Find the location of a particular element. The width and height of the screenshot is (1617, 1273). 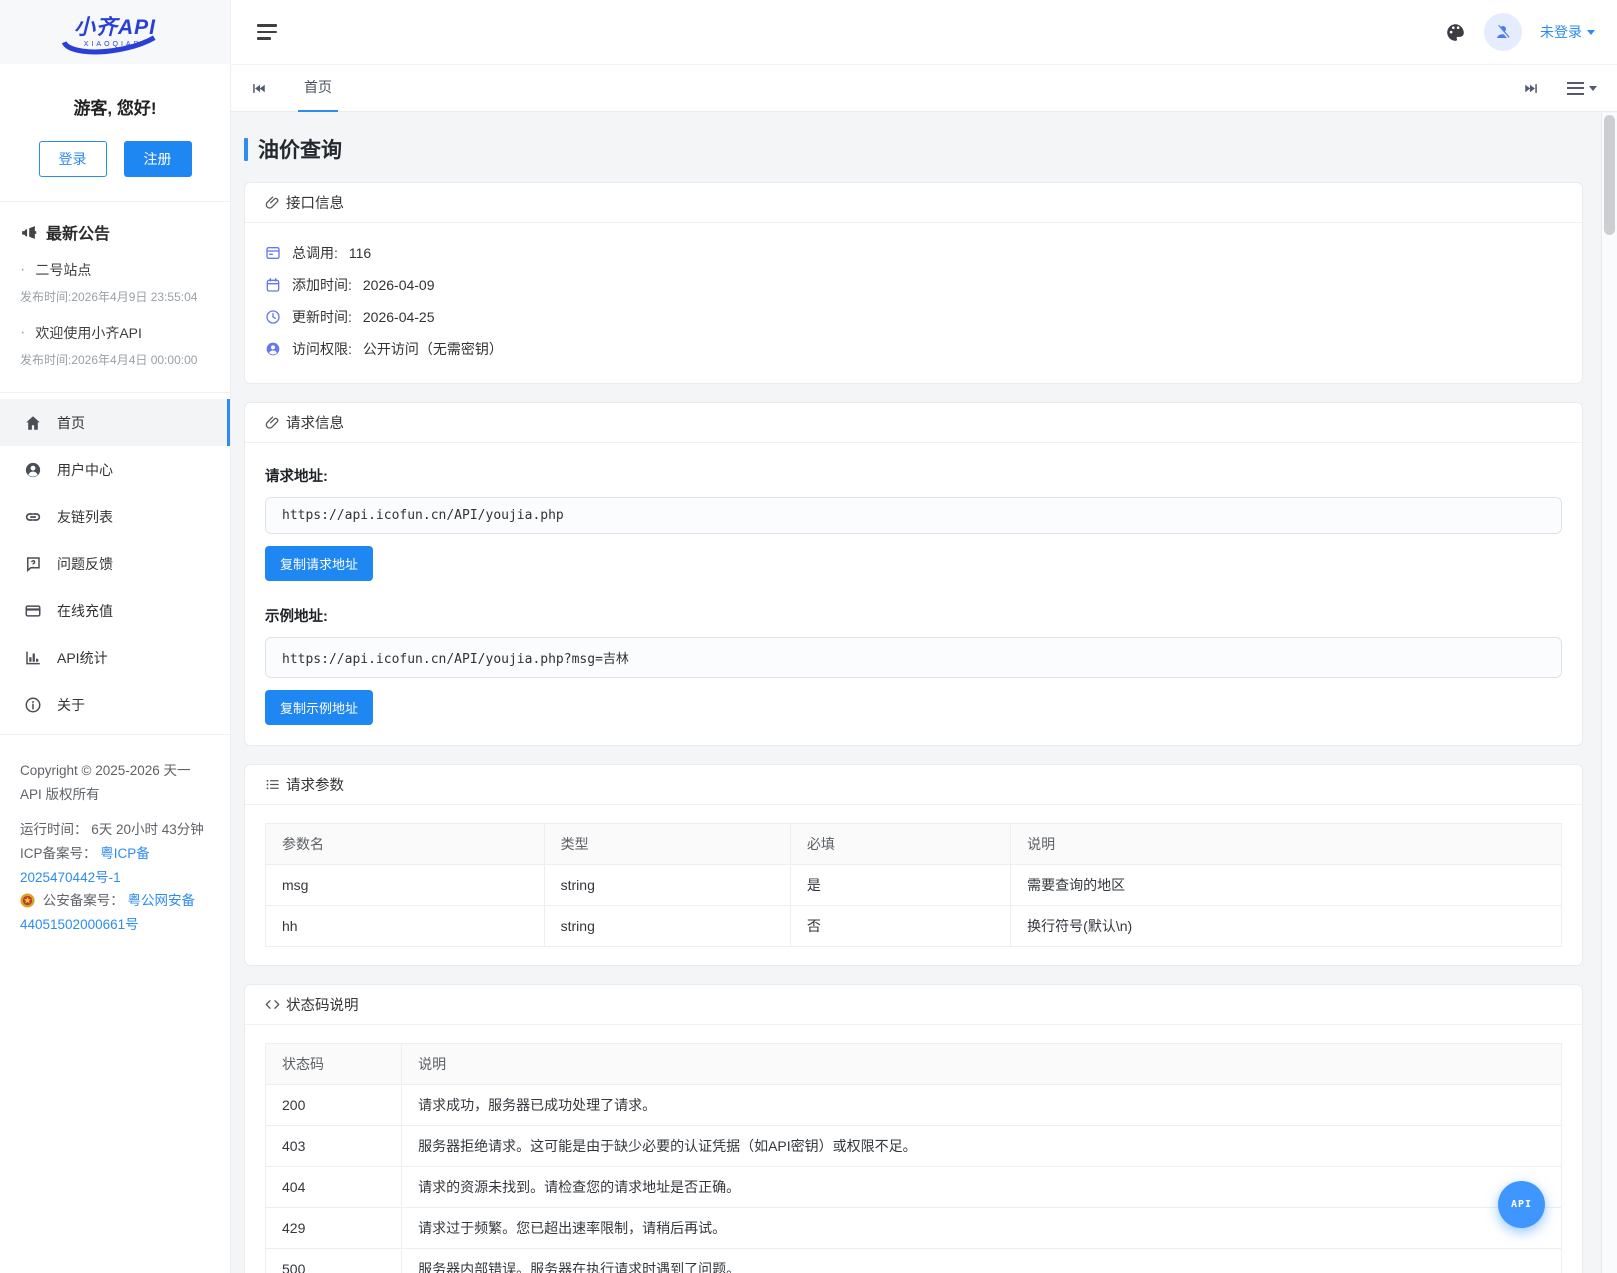

login-button: 登录 is located at coordinates (72, 159).